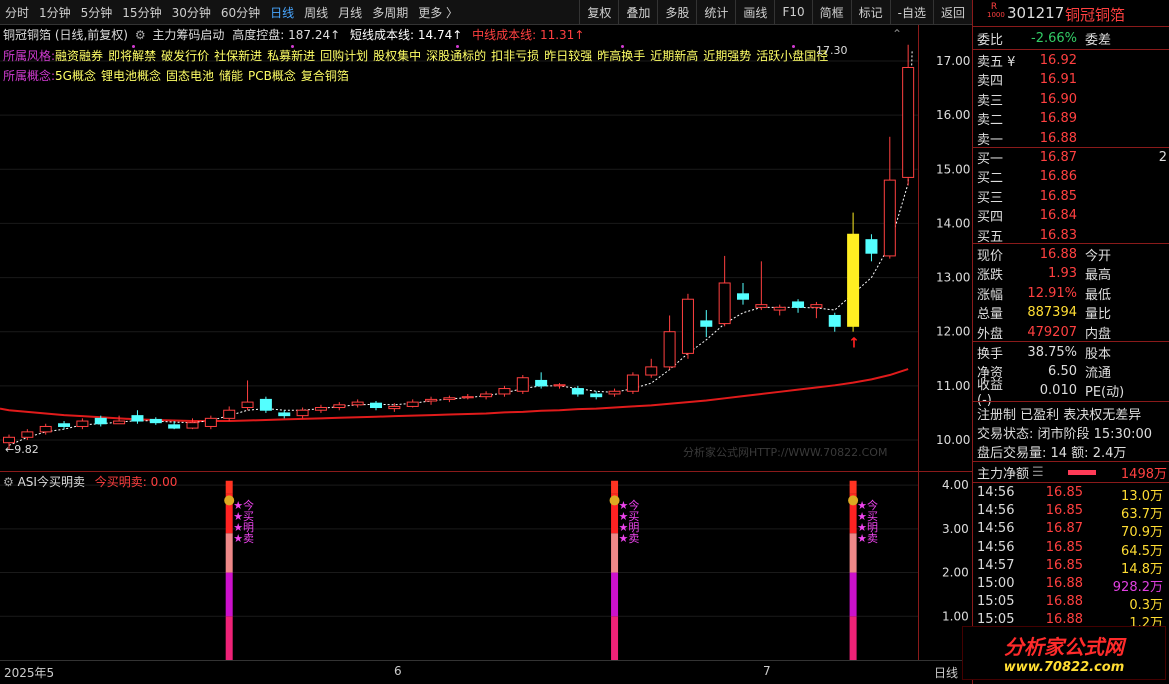  What do you see at coordinates (715, 12) in the screenshot?
I see `toolbar-button: 统计` at bounding box center [715, 12].